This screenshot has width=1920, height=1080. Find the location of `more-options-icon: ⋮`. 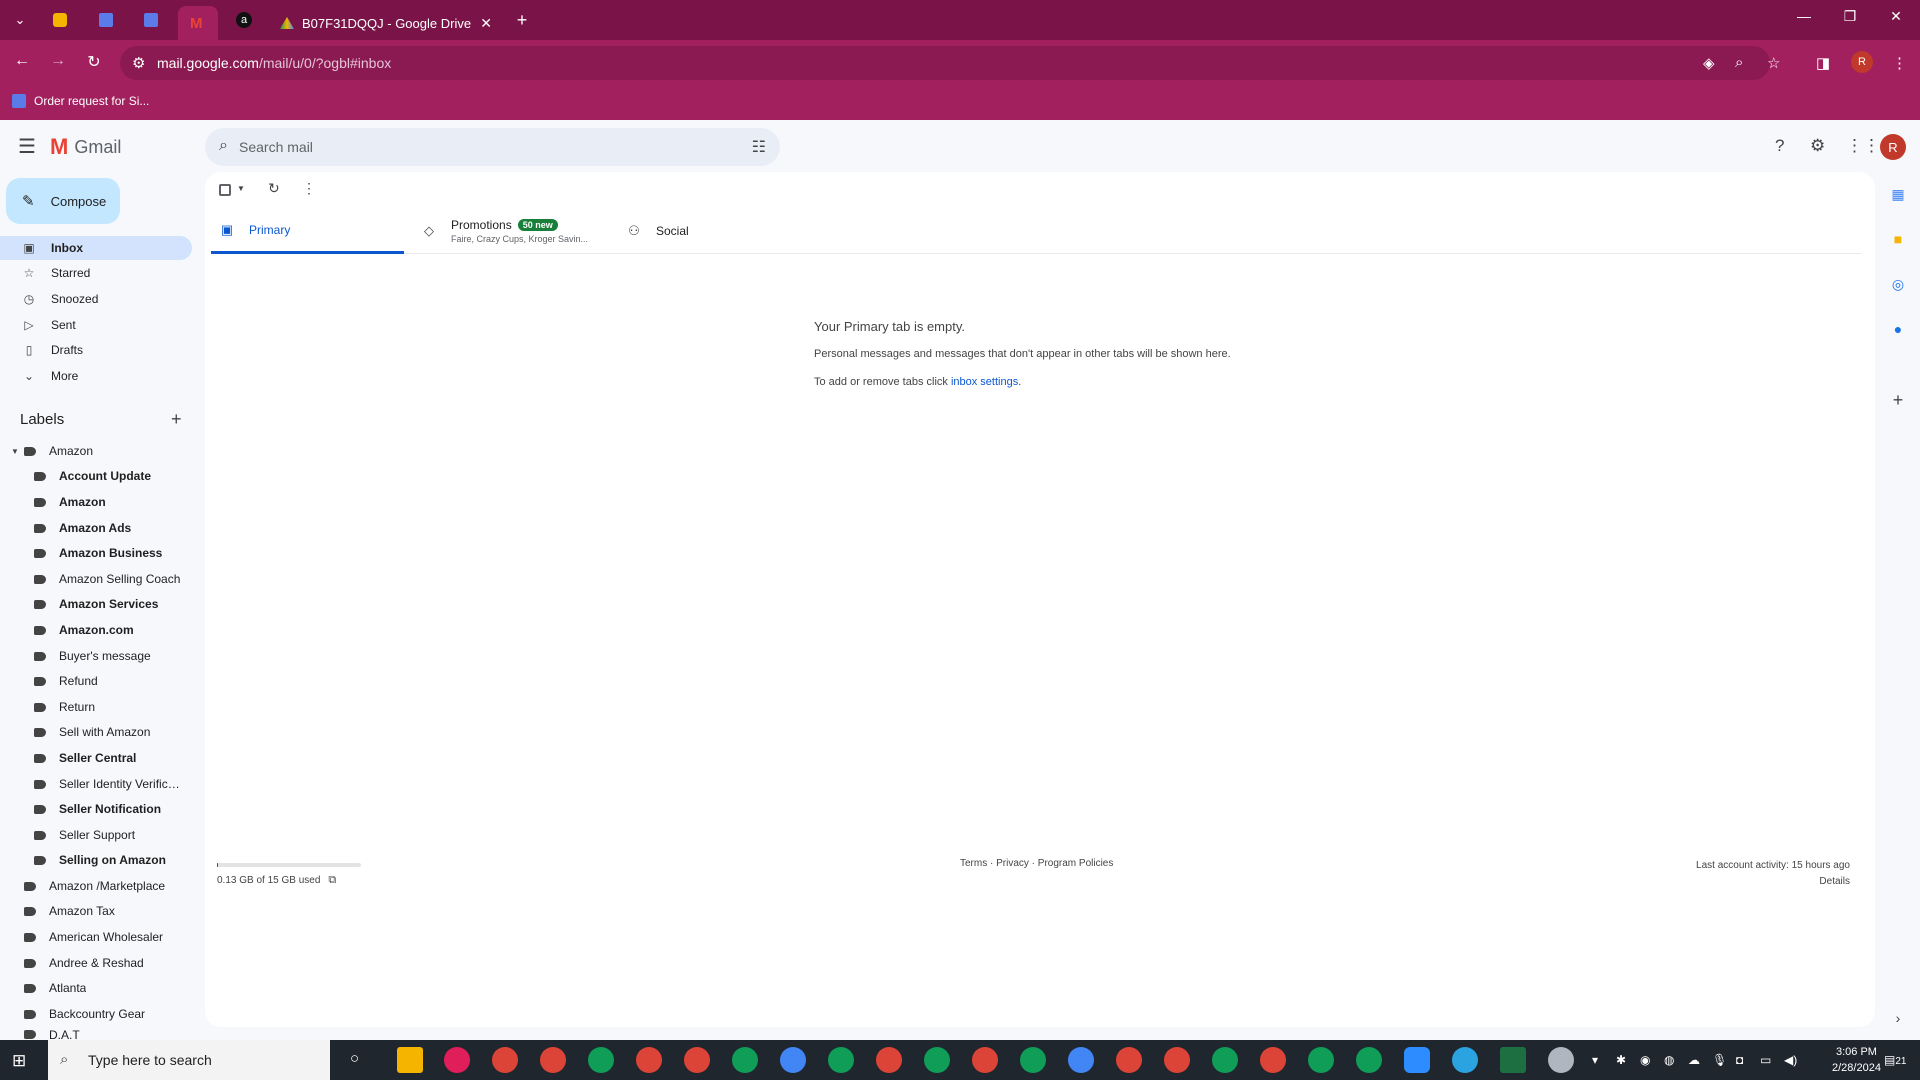

more-options-icon: ⋮ is located at coordinates (309, 188).